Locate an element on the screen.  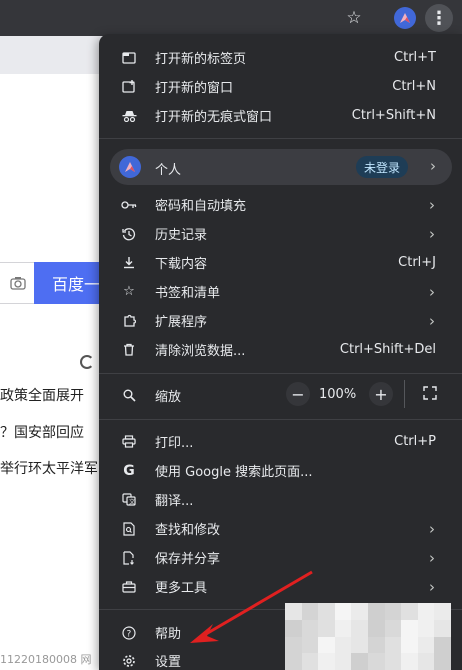
menu-item-print: 打印... Ctrl+P is located at coordinates (280, 441).